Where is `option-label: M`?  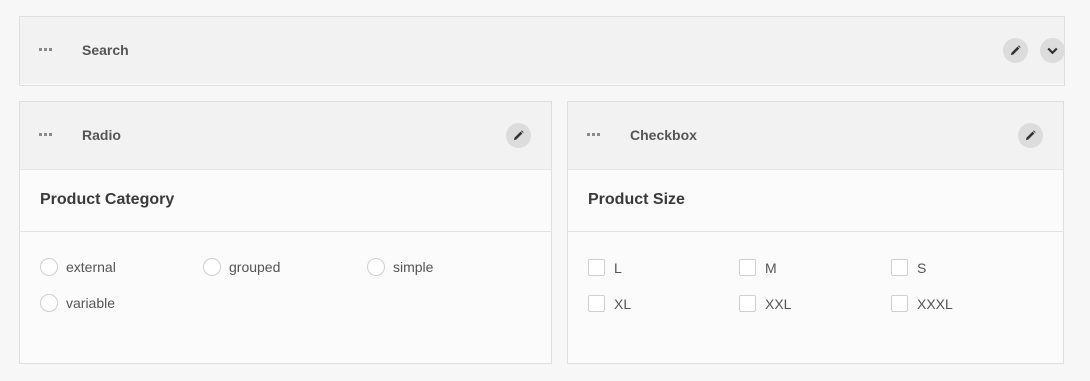
option-label: M is located at coordinates (771, 267).